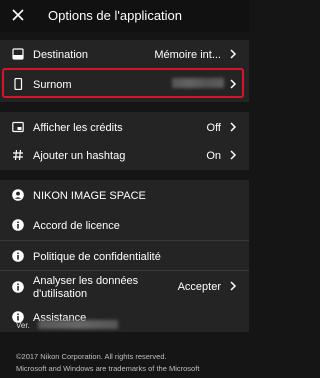 This screenshot has width=320, height=378. Describe the element at coordinates (60, 294) in the screenshot. I see `analytics-label-line2: d'utilisation` at that location.